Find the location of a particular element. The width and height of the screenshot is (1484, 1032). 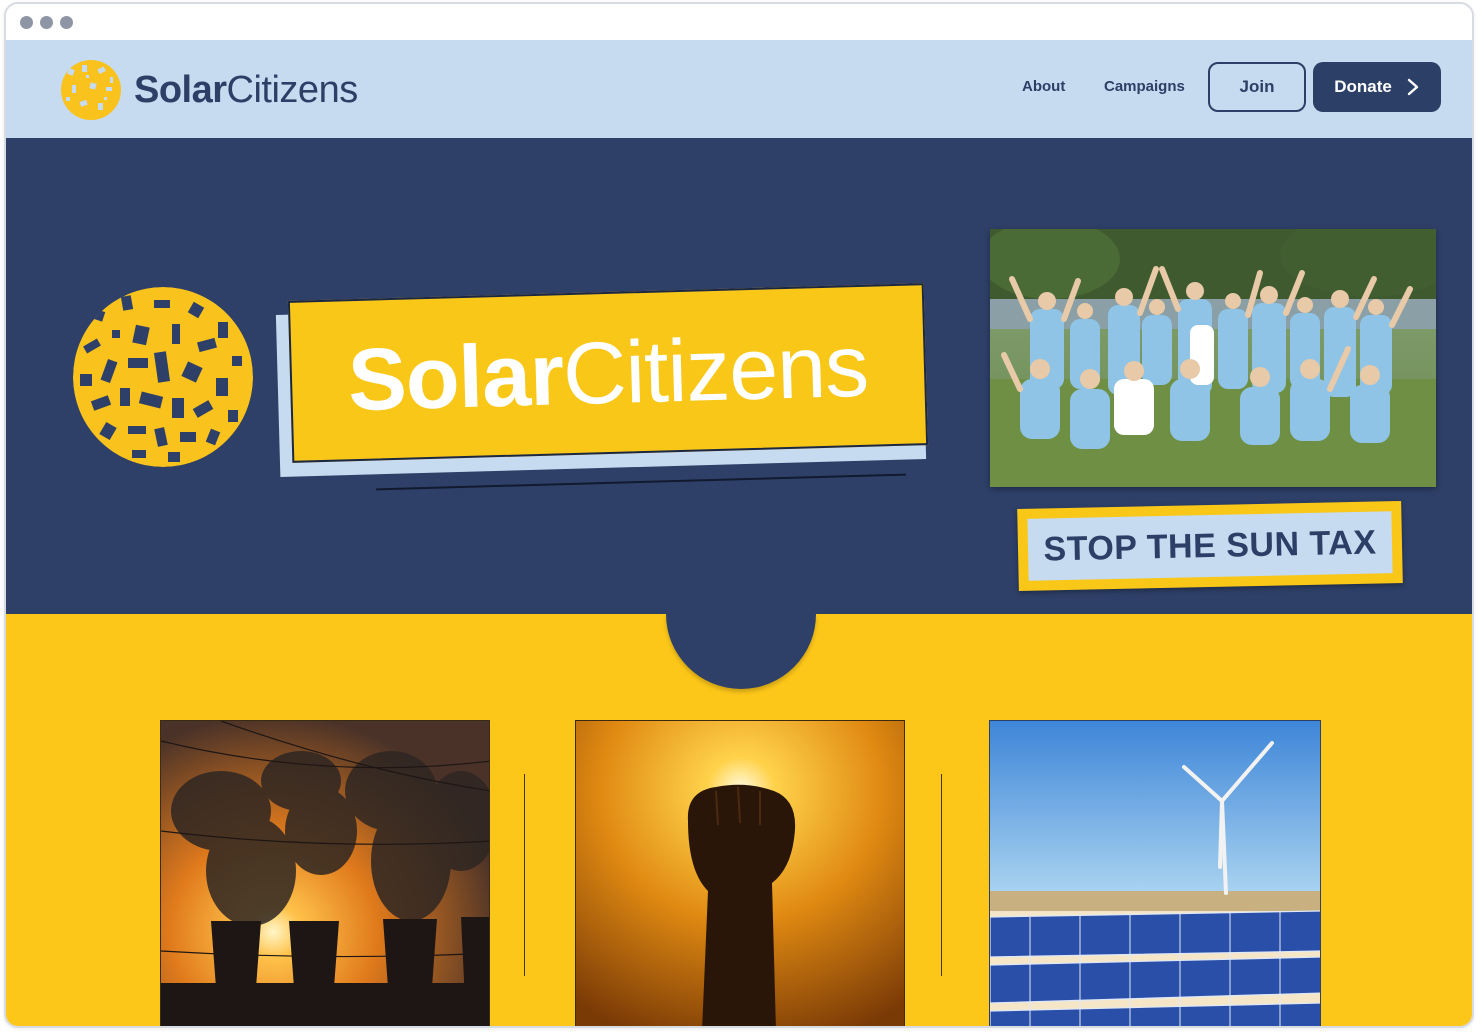

solar-globe-large-icon is located at coordinates (163, 377).